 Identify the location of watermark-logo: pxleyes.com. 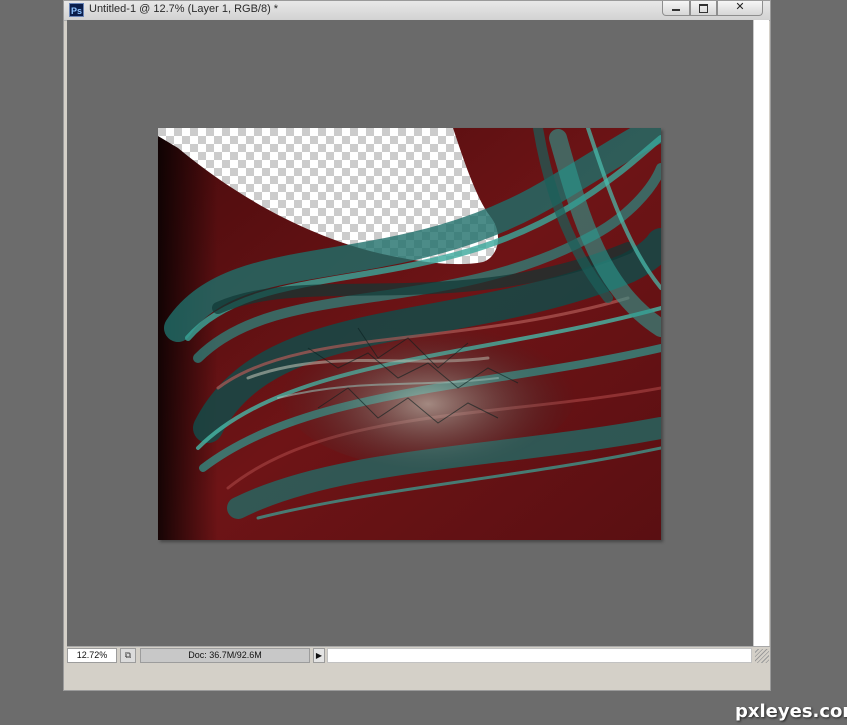
(791, 711).